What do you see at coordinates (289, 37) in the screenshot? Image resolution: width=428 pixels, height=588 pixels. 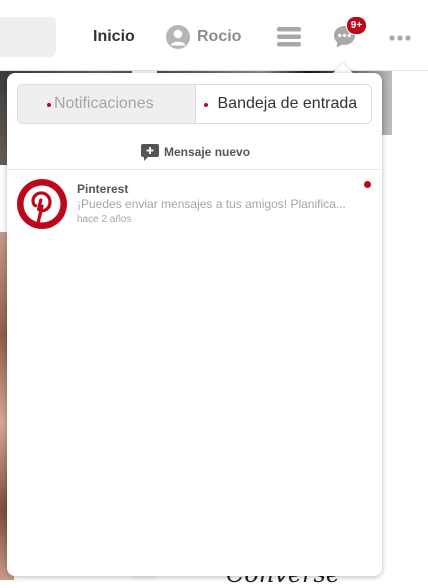 I see `menu-icon` at bounding box center [289, 37].